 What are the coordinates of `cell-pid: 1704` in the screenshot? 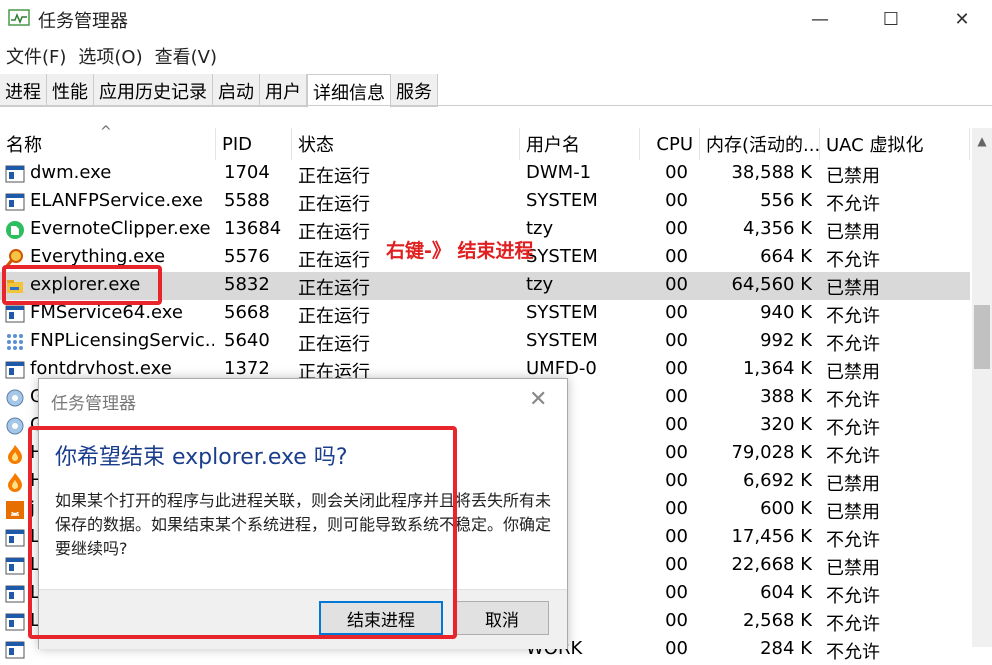 It's located at (247, 172).